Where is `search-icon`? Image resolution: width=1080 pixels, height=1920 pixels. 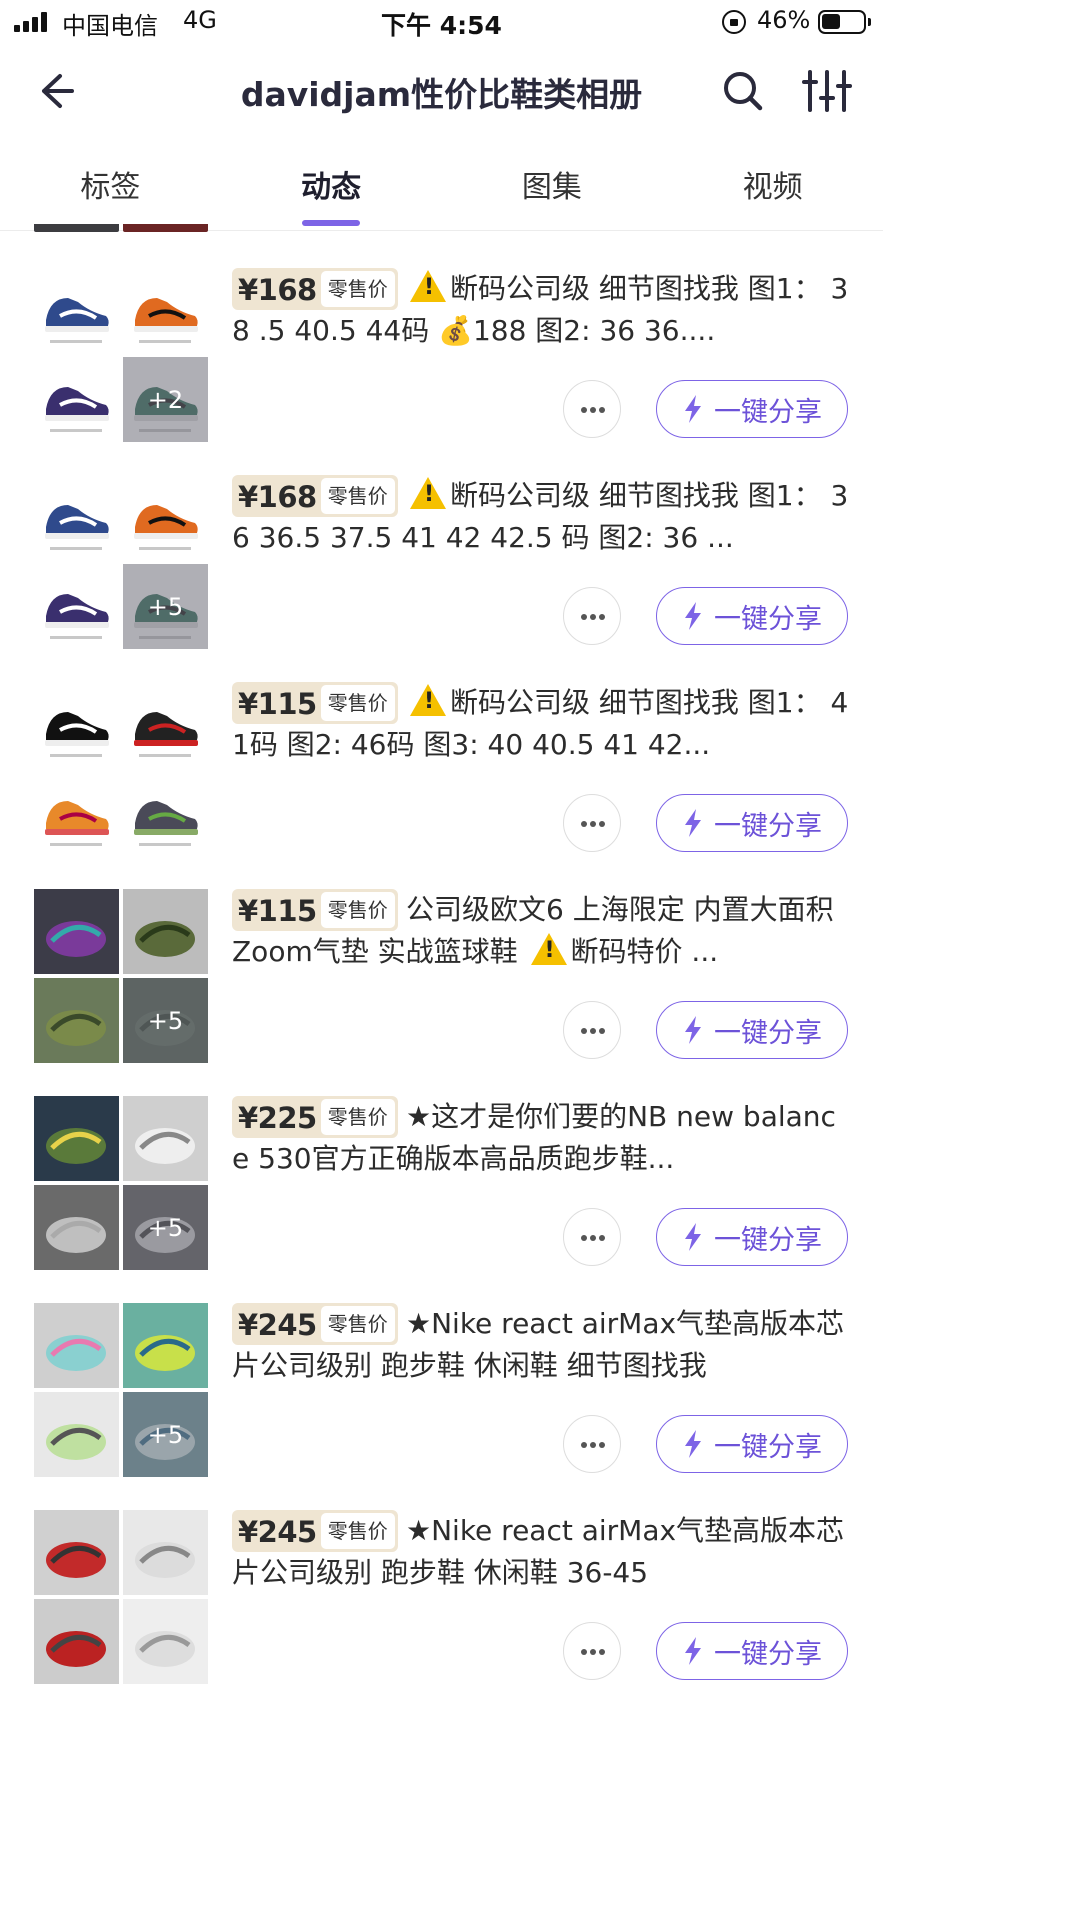 search-icon is located at coordinates (743, 91).